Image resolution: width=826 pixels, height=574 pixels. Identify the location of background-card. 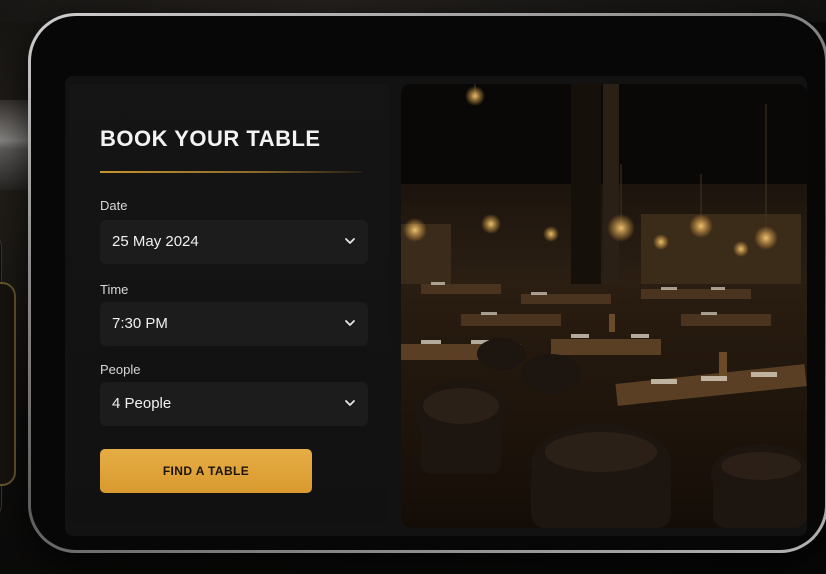
(8, 384).